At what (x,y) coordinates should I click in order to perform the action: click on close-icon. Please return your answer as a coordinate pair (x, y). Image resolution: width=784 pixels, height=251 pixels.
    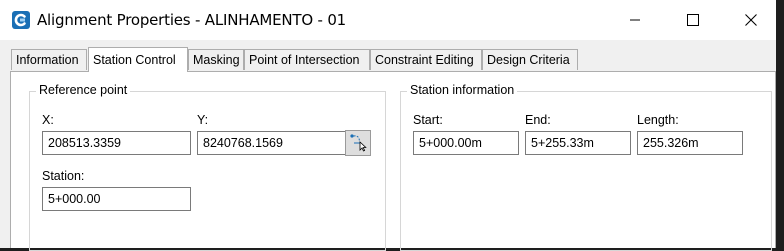
    Looking at the image, I should click on (751, 20).